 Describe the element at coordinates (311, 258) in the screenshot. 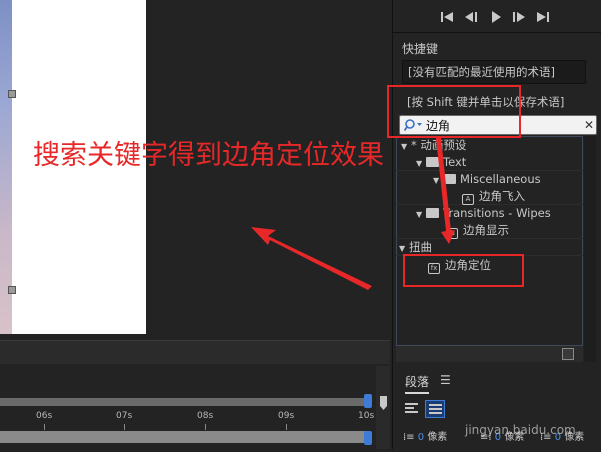

I see `annotation-arrow-diagonal` at that location.